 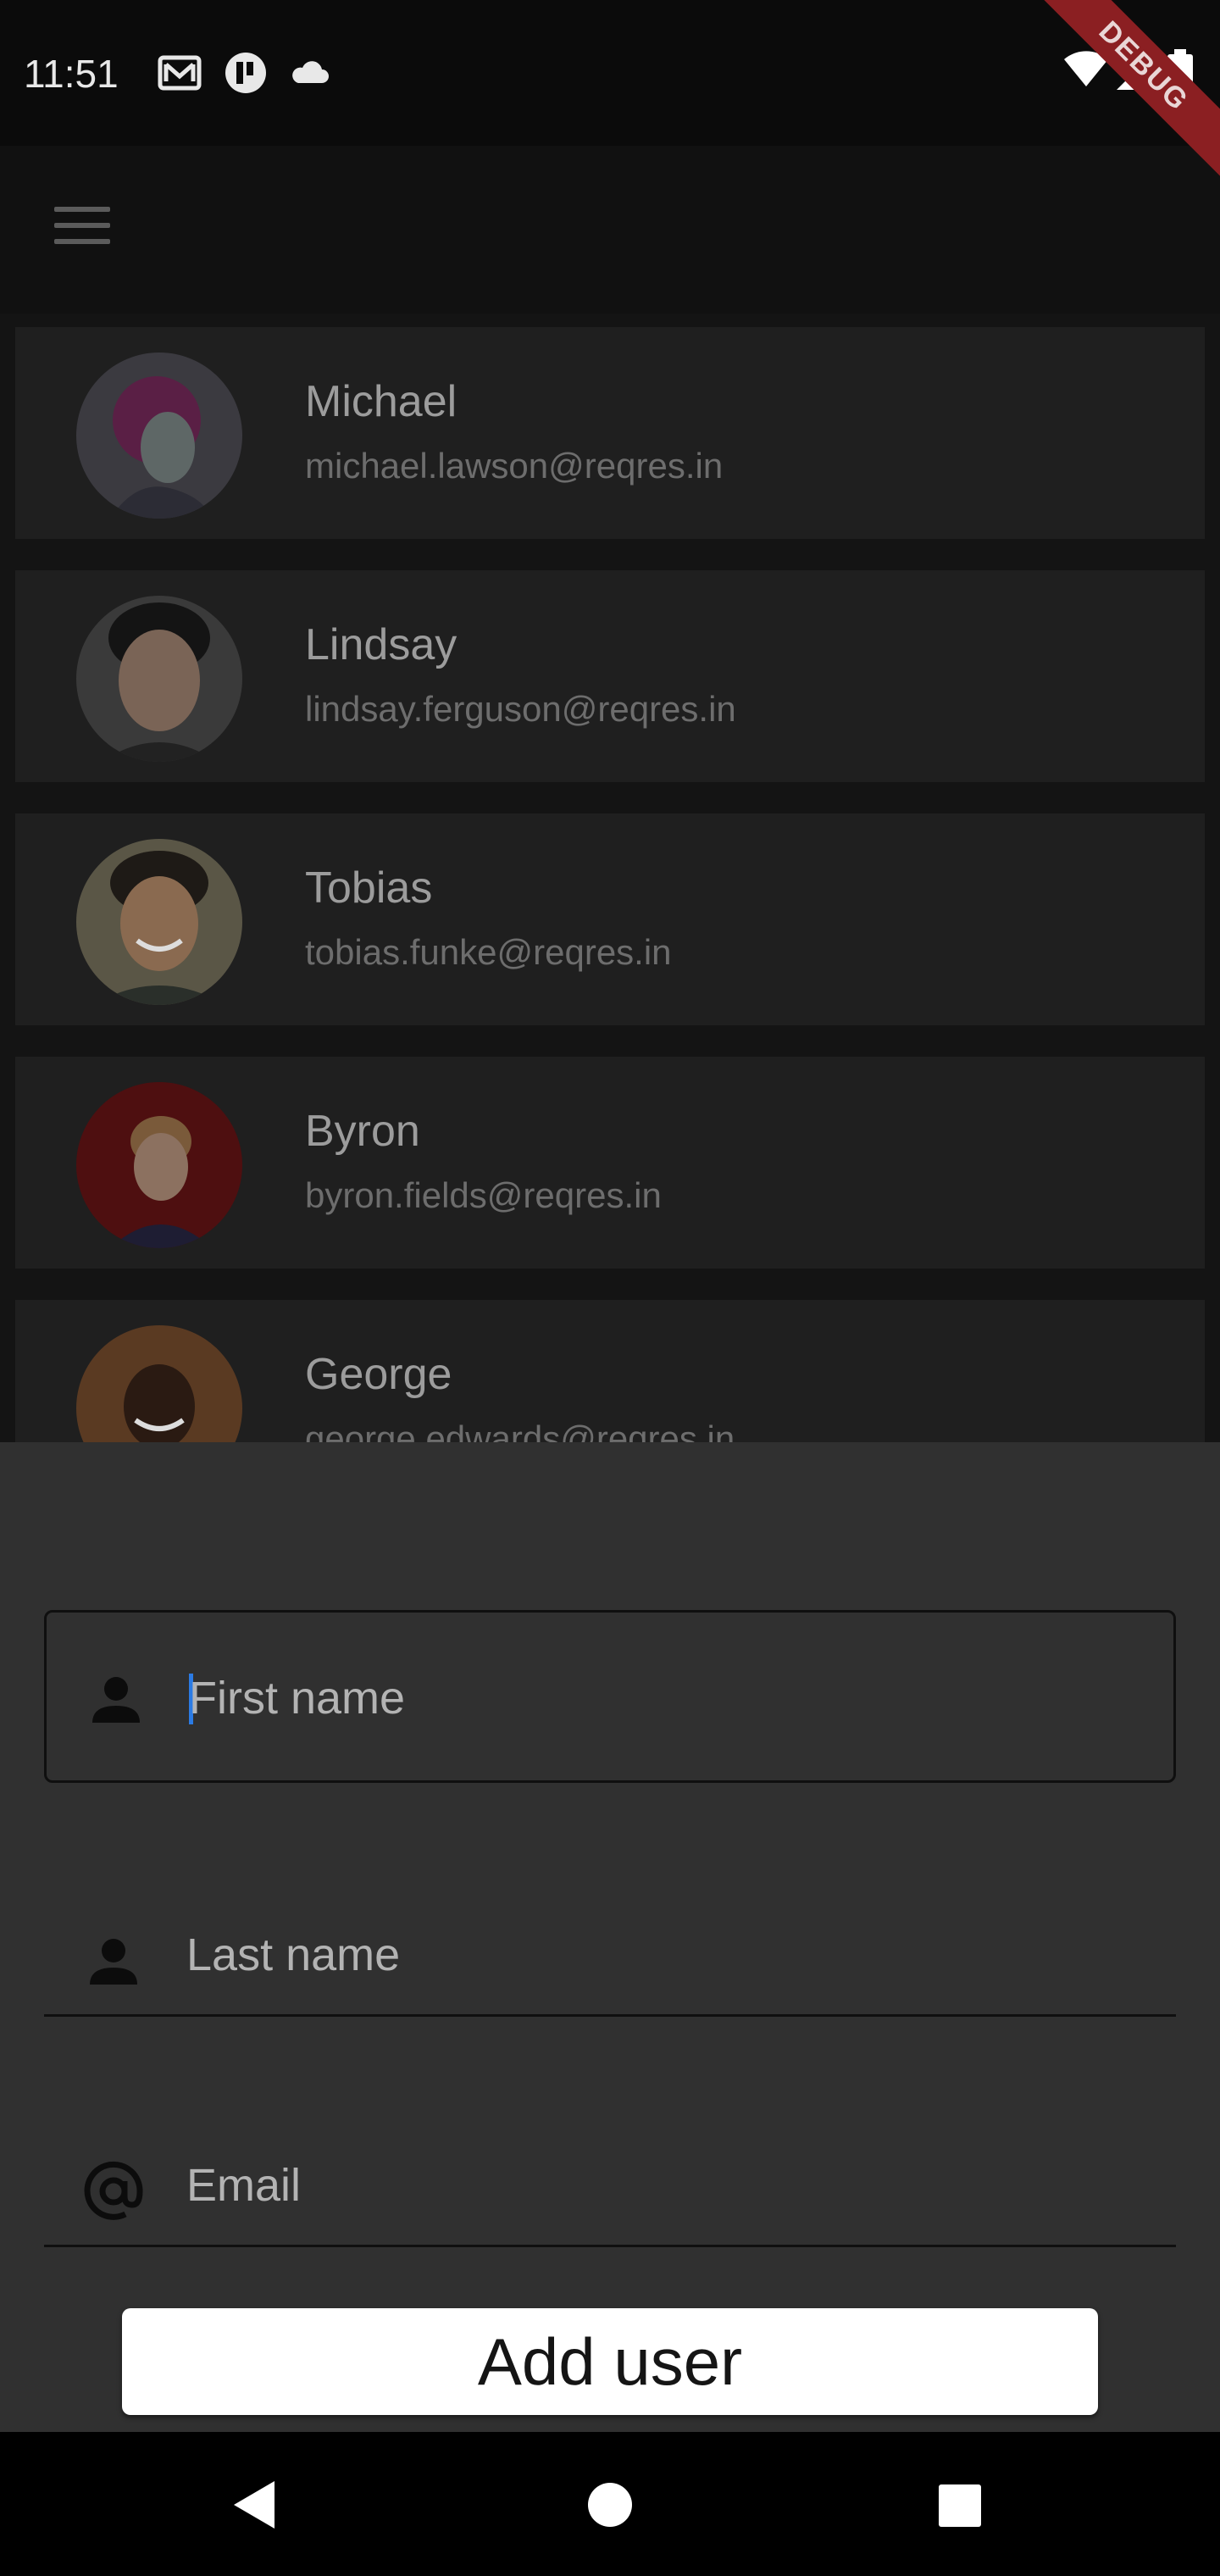 I want to click on home-icon, so click(x=610, y=2505).